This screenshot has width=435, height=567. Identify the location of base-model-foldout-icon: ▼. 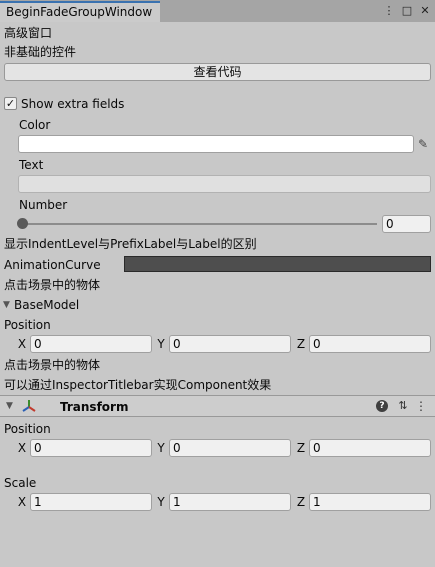
(6, 305).